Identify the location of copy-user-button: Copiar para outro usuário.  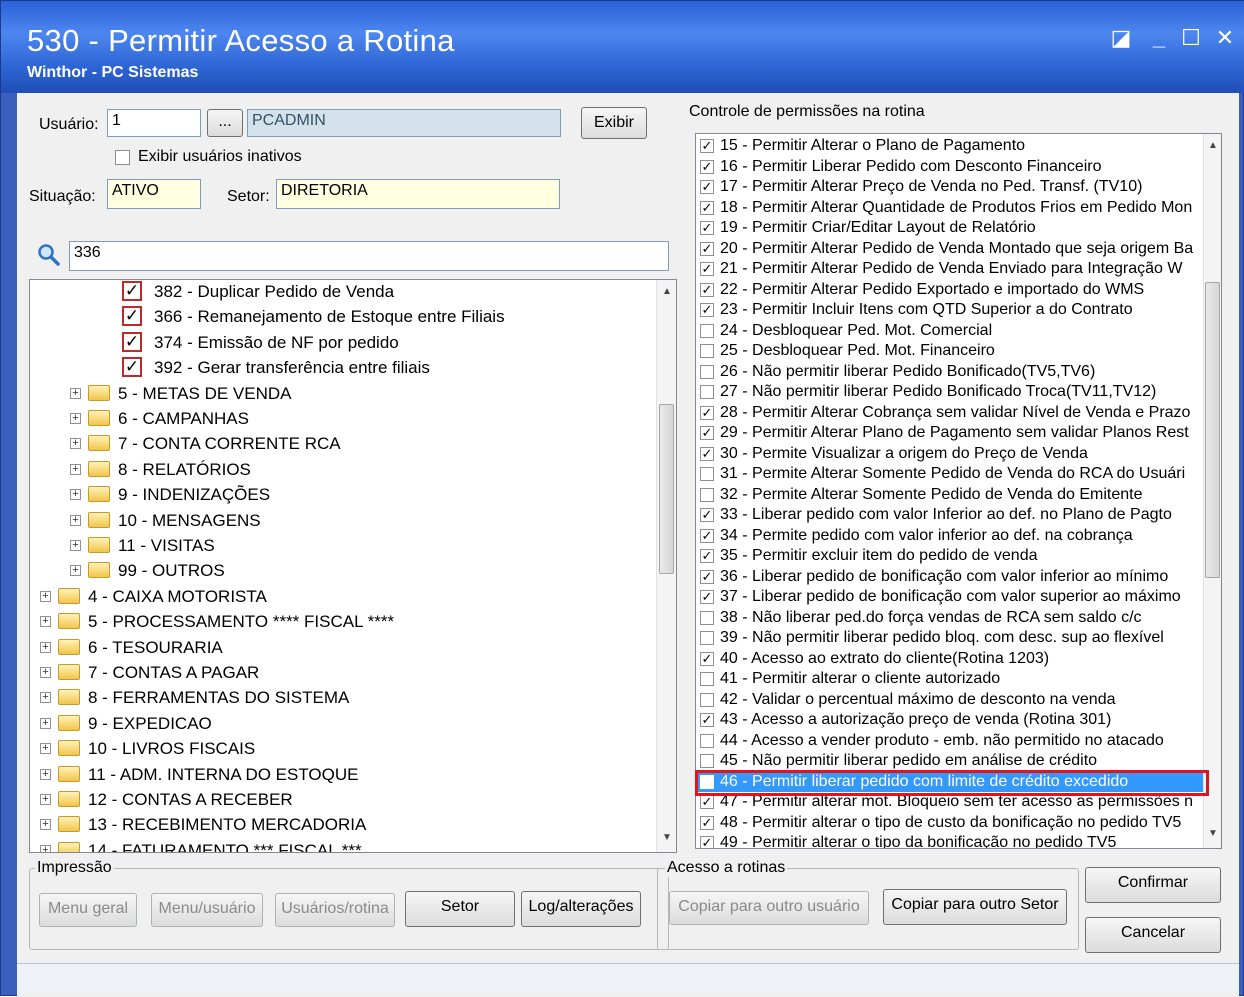
(769, 908).